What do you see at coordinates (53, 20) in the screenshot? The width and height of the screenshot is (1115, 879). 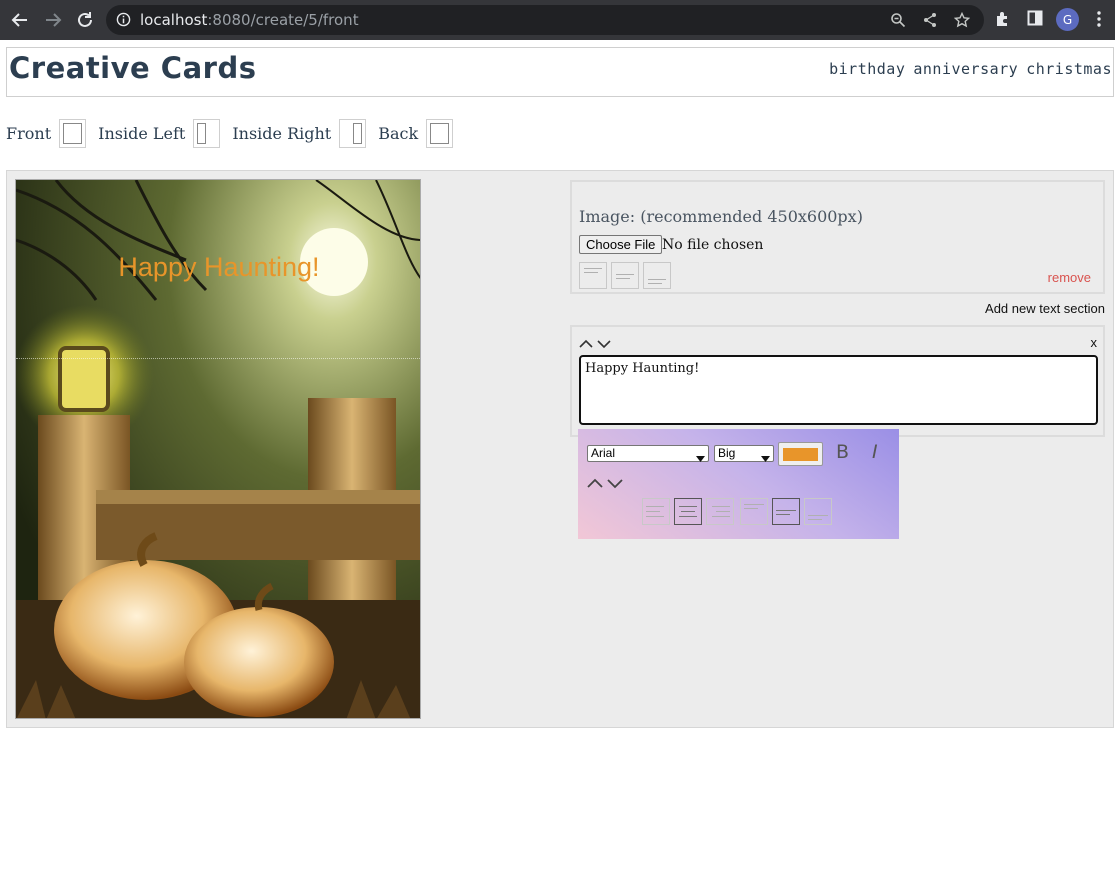 I see `forward-icon` at bounding box center [53, 20].